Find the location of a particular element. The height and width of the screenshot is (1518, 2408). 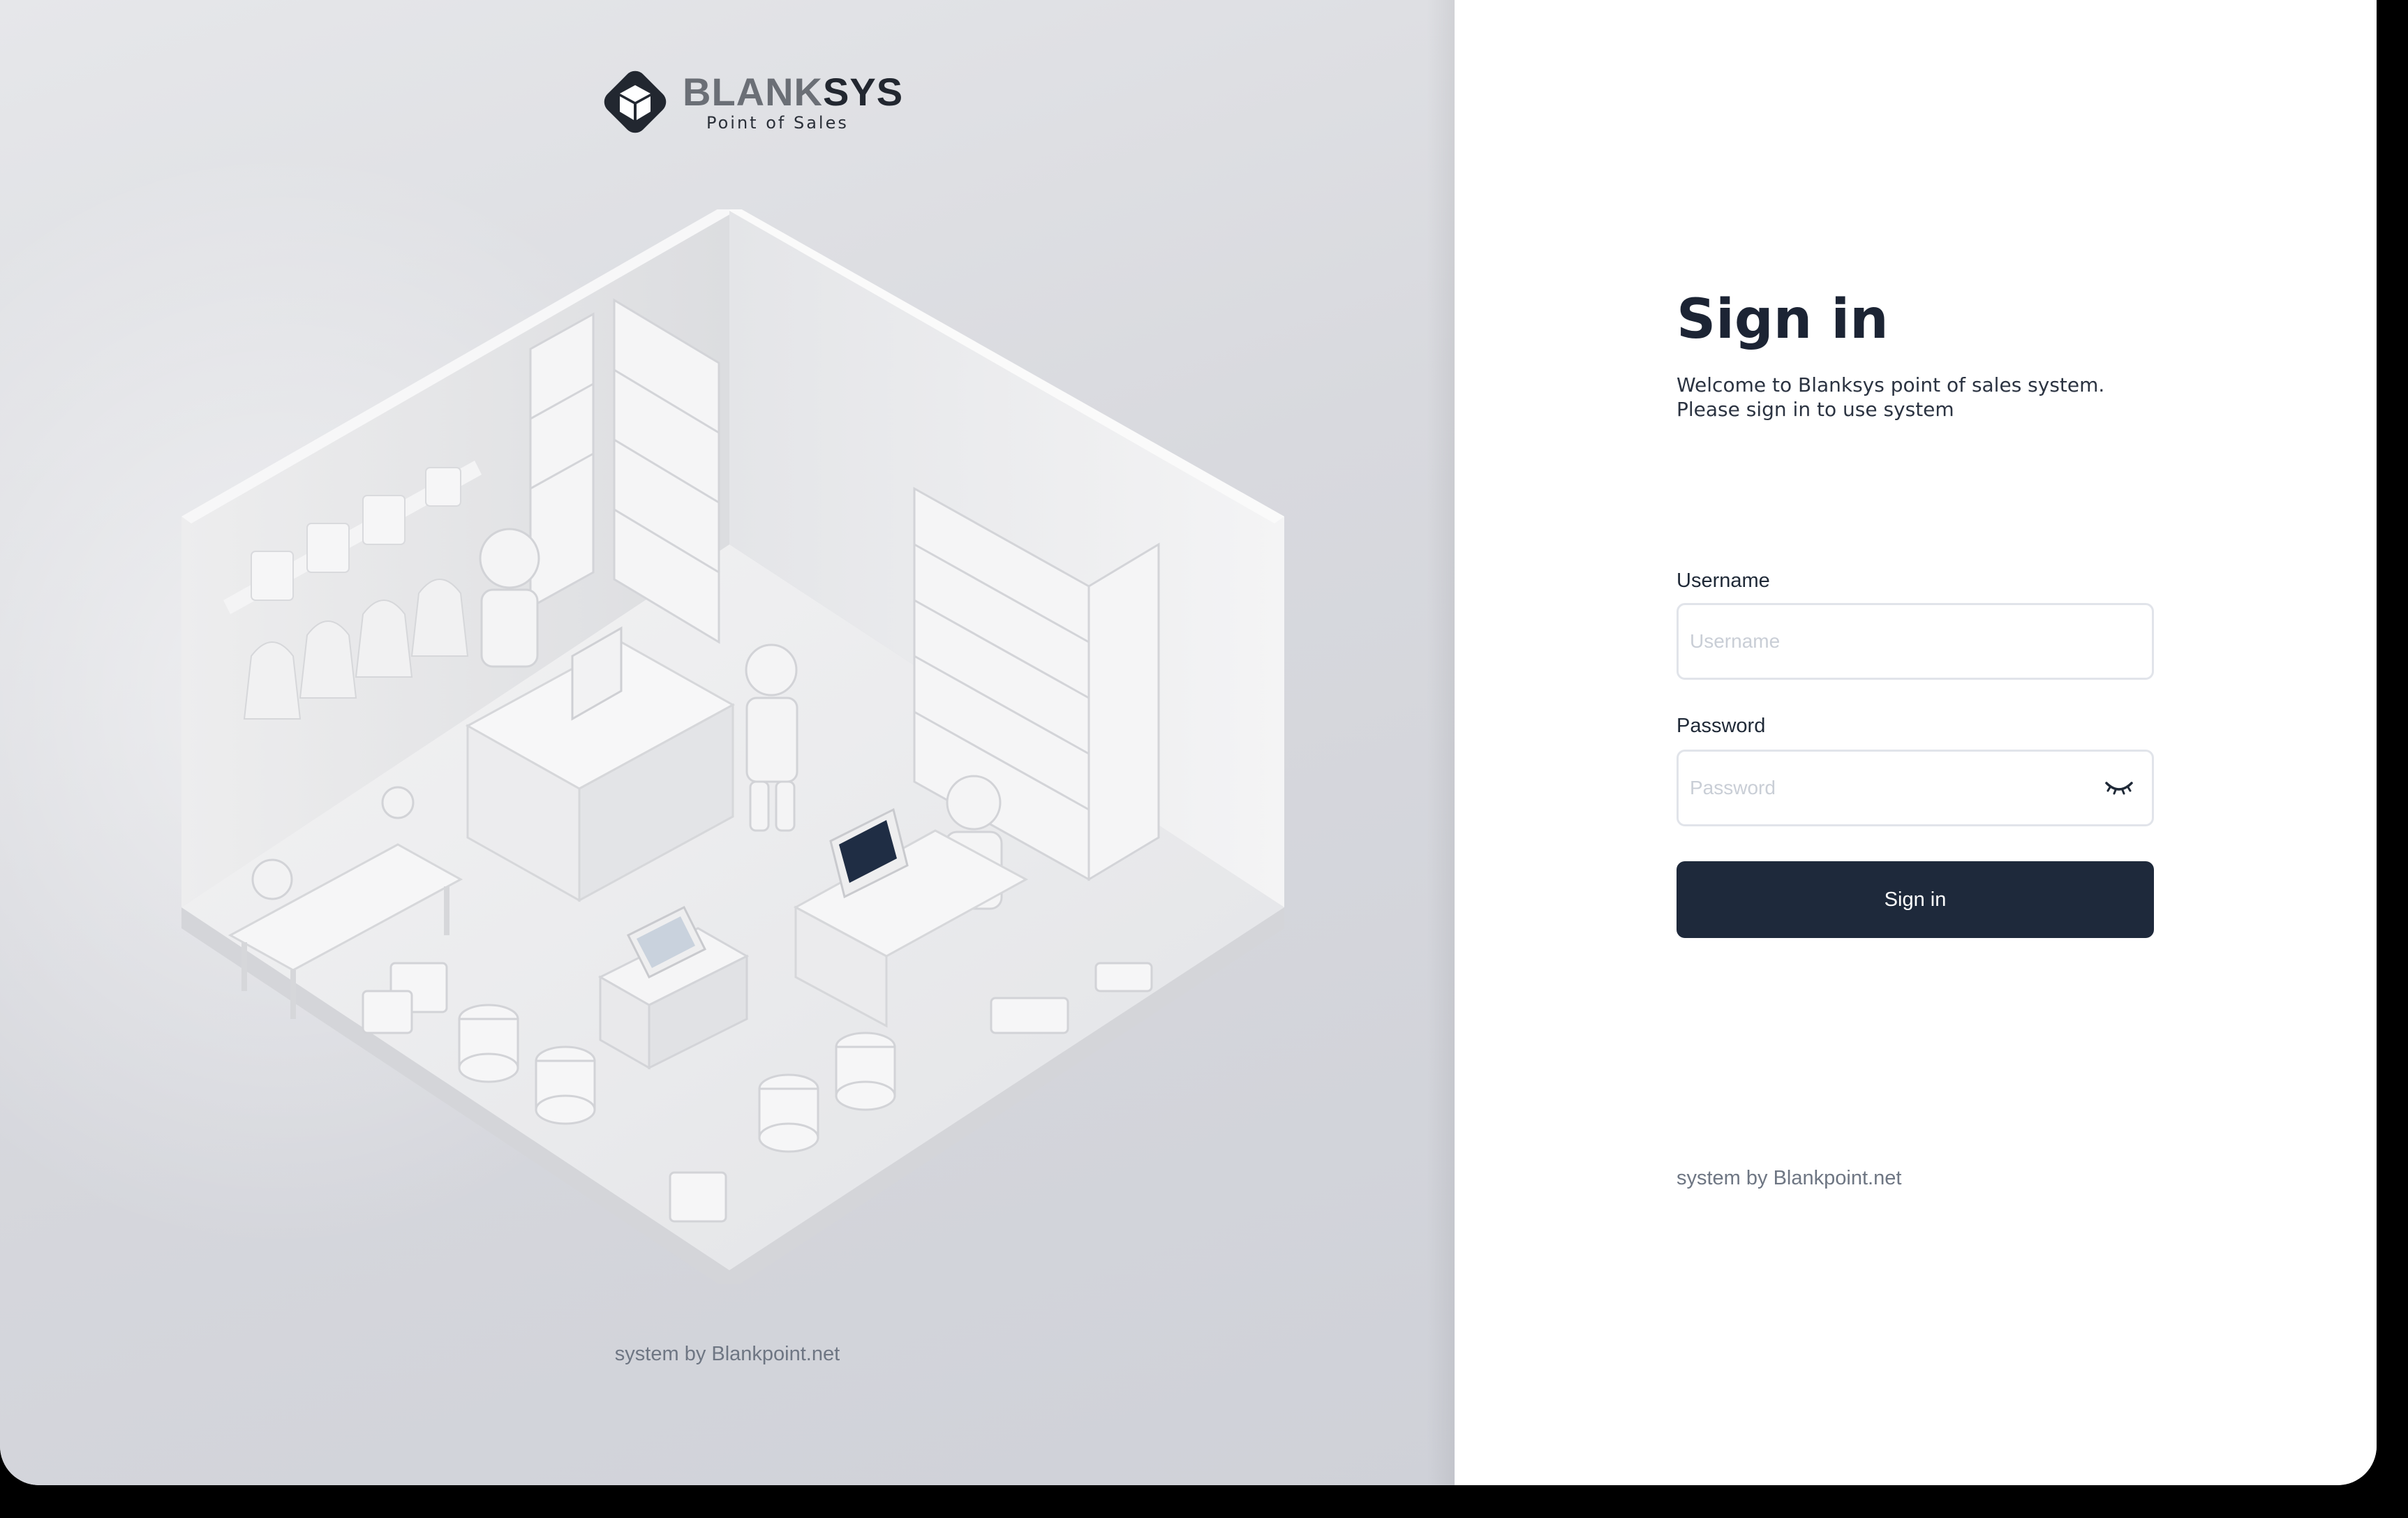

brand-name: BLANKSYS is located at coordinates (793, 92).